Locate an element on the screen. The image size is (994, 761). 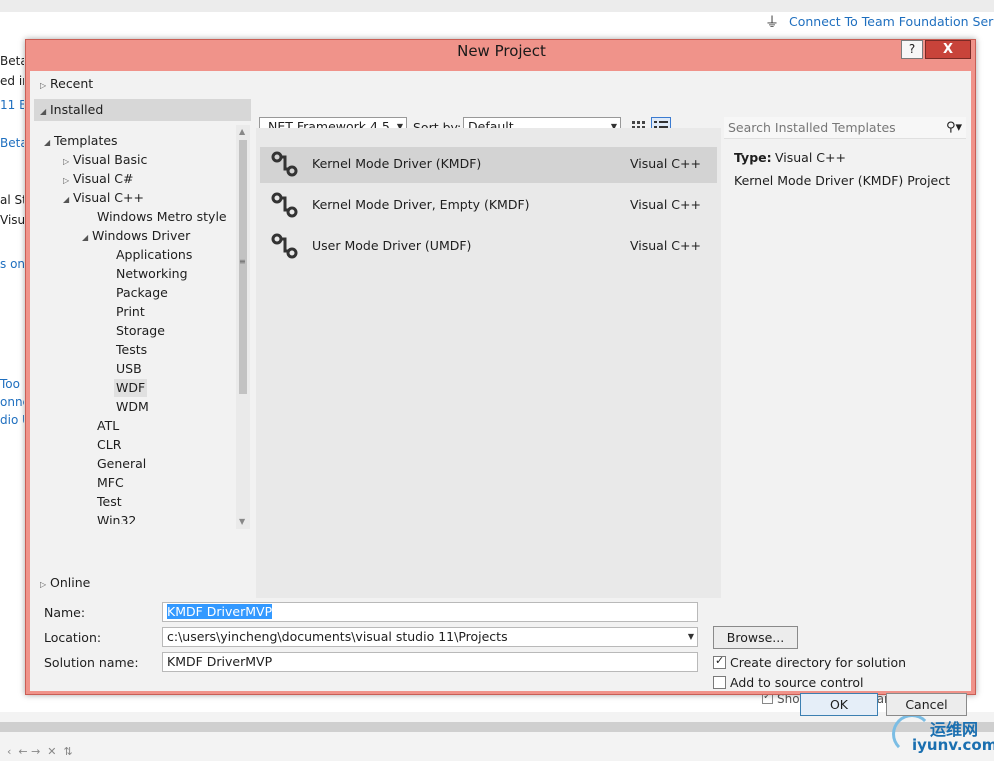
bg-link: Beta is located at coordinates (12, 143).